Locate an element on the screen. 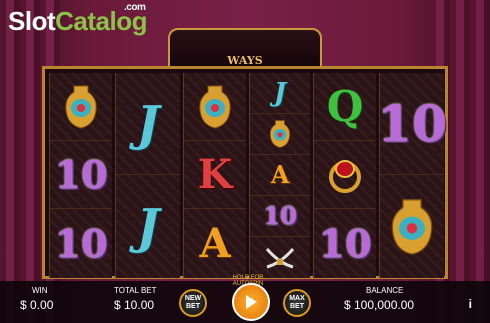 The image size is (490, 323). new-bet-button: NEW BET is located at coordinates (193, 303).